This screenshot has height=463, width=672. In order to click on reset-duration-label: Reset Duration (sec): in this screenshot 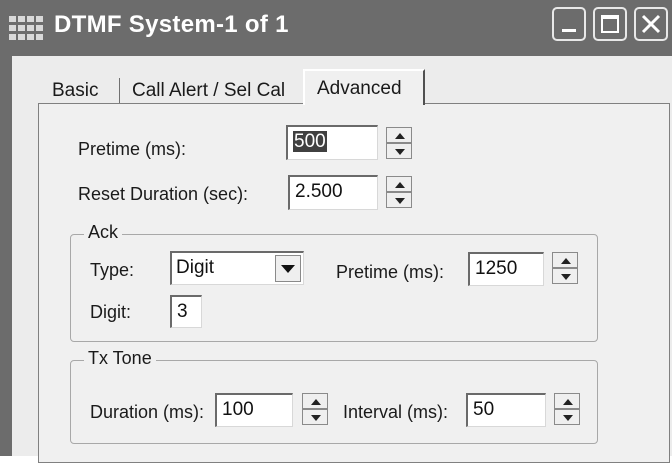, I will do `click(163, 194)`.